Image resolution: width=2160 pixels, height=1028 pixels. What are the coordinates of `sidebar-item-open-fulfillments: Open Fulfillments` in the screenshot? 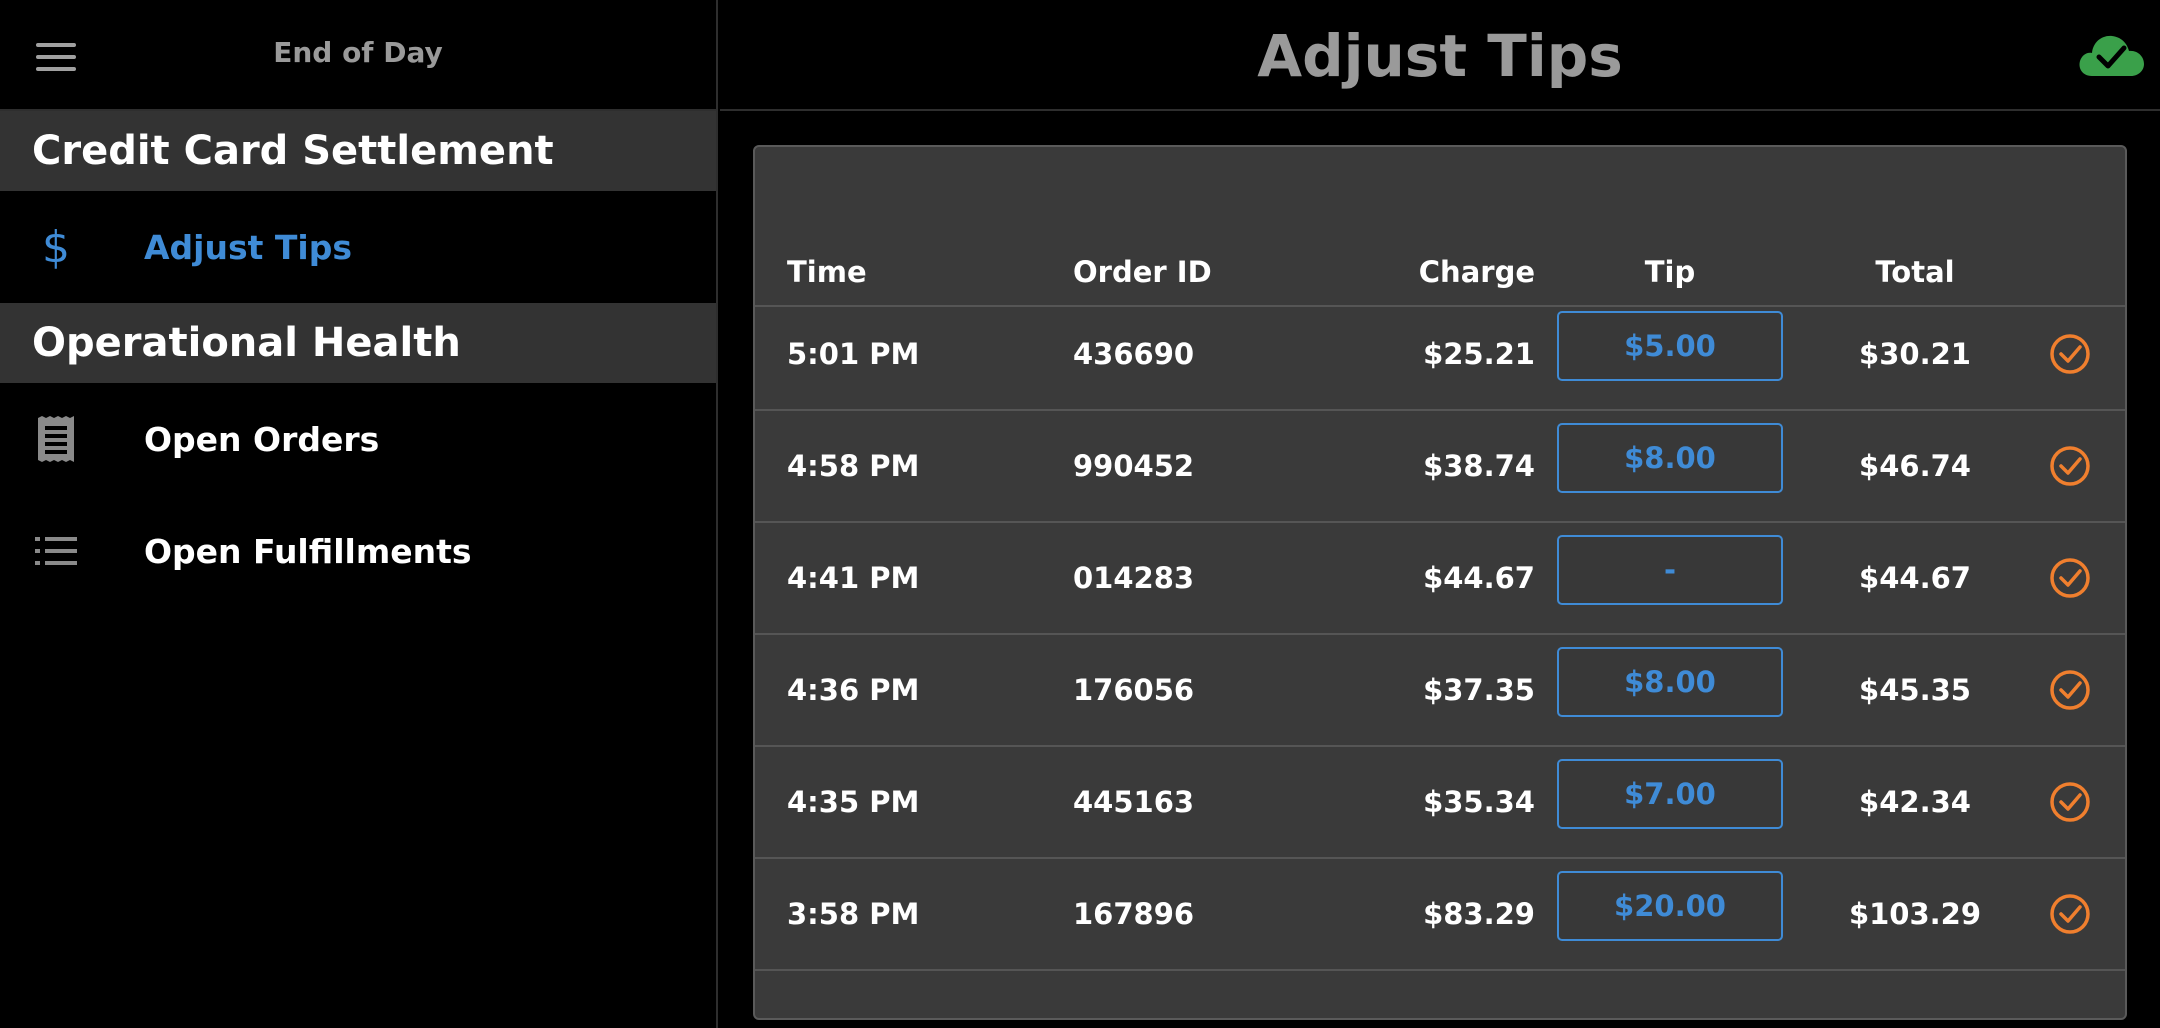 It's located at (358, 551).